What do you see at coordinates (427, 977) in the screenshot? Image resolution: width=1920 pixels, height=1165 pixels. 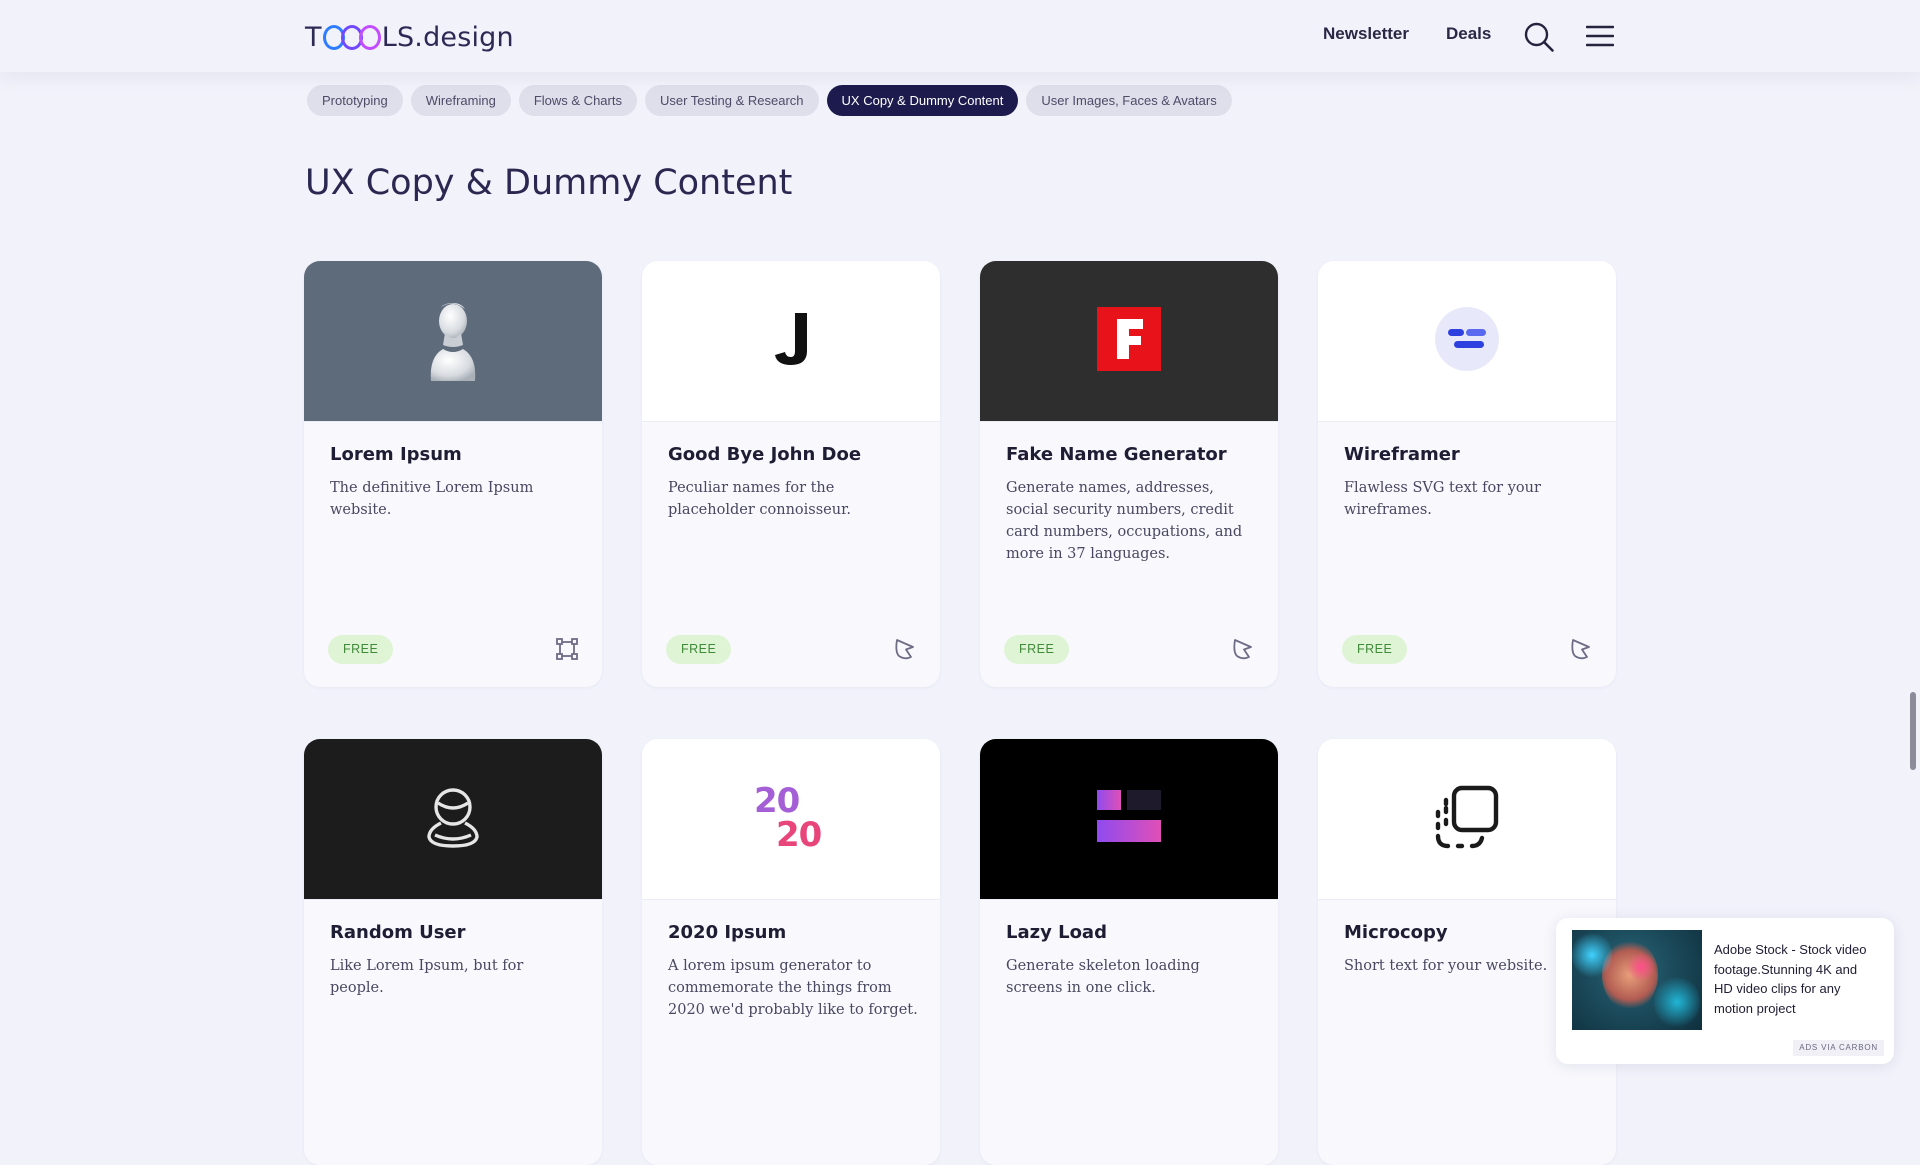 I see `card-description: Like Lorem Ipsum, but for people.` at bounding box center [427, 977].